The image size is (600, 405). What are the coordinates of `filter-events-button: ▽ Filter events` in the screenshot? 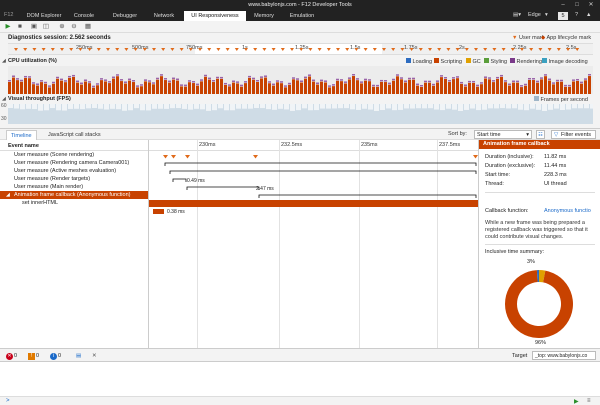 It's located at (573, 134).